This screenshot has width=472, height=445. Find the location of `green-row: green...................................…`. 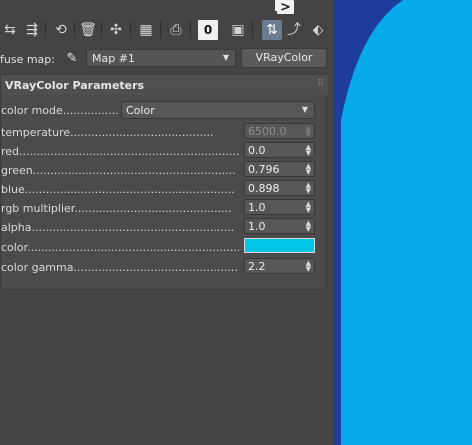

green-row: green...................................… is located at coordinates (164, 170).